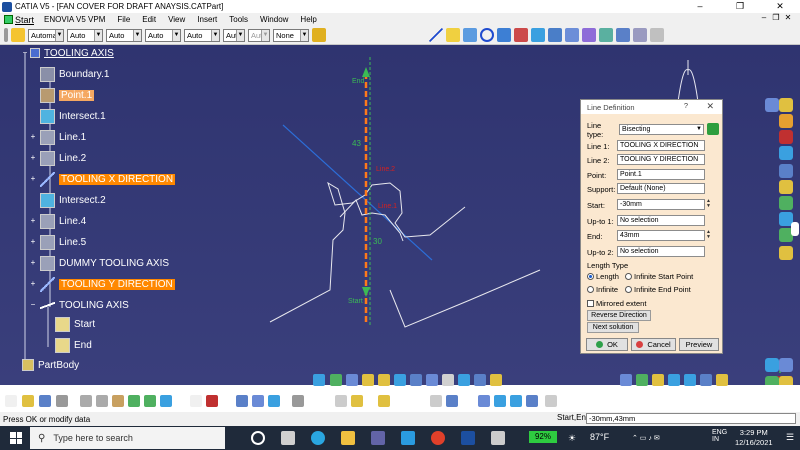 The image size is (800, 450). What do you see at coordinates (384, 401) in the screenshot?
I see `update-icon` at bounding box center [384, 401].